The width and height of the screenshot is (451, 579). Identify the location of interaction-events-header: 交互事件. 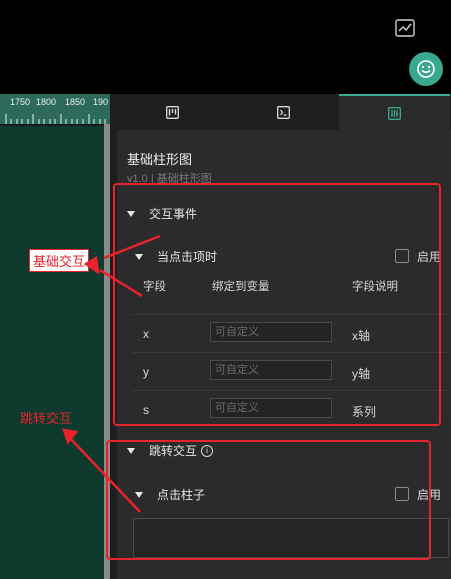
(162, 213).